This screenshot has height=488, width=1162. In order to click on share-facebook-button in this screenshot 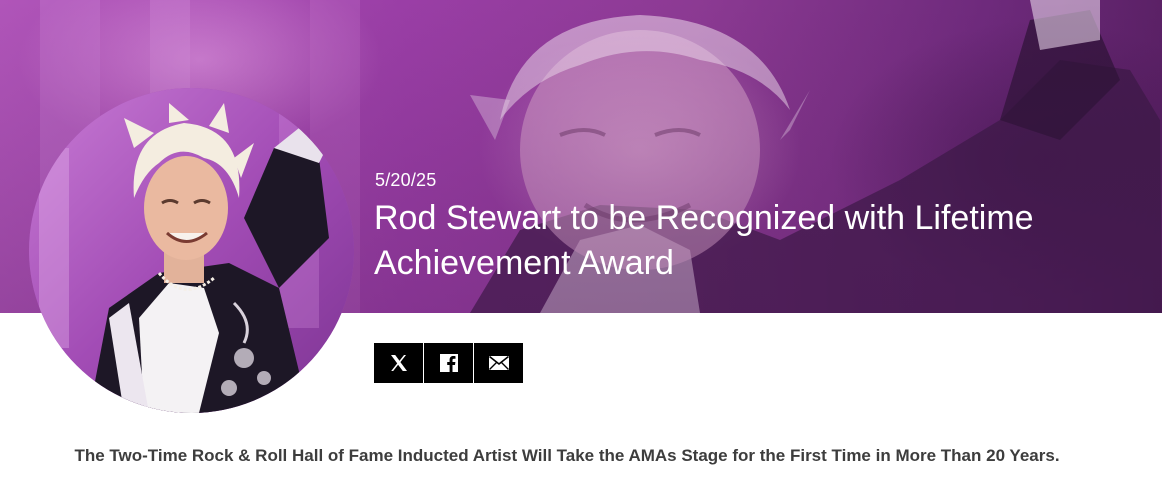, I will do `click(448, 363)`.